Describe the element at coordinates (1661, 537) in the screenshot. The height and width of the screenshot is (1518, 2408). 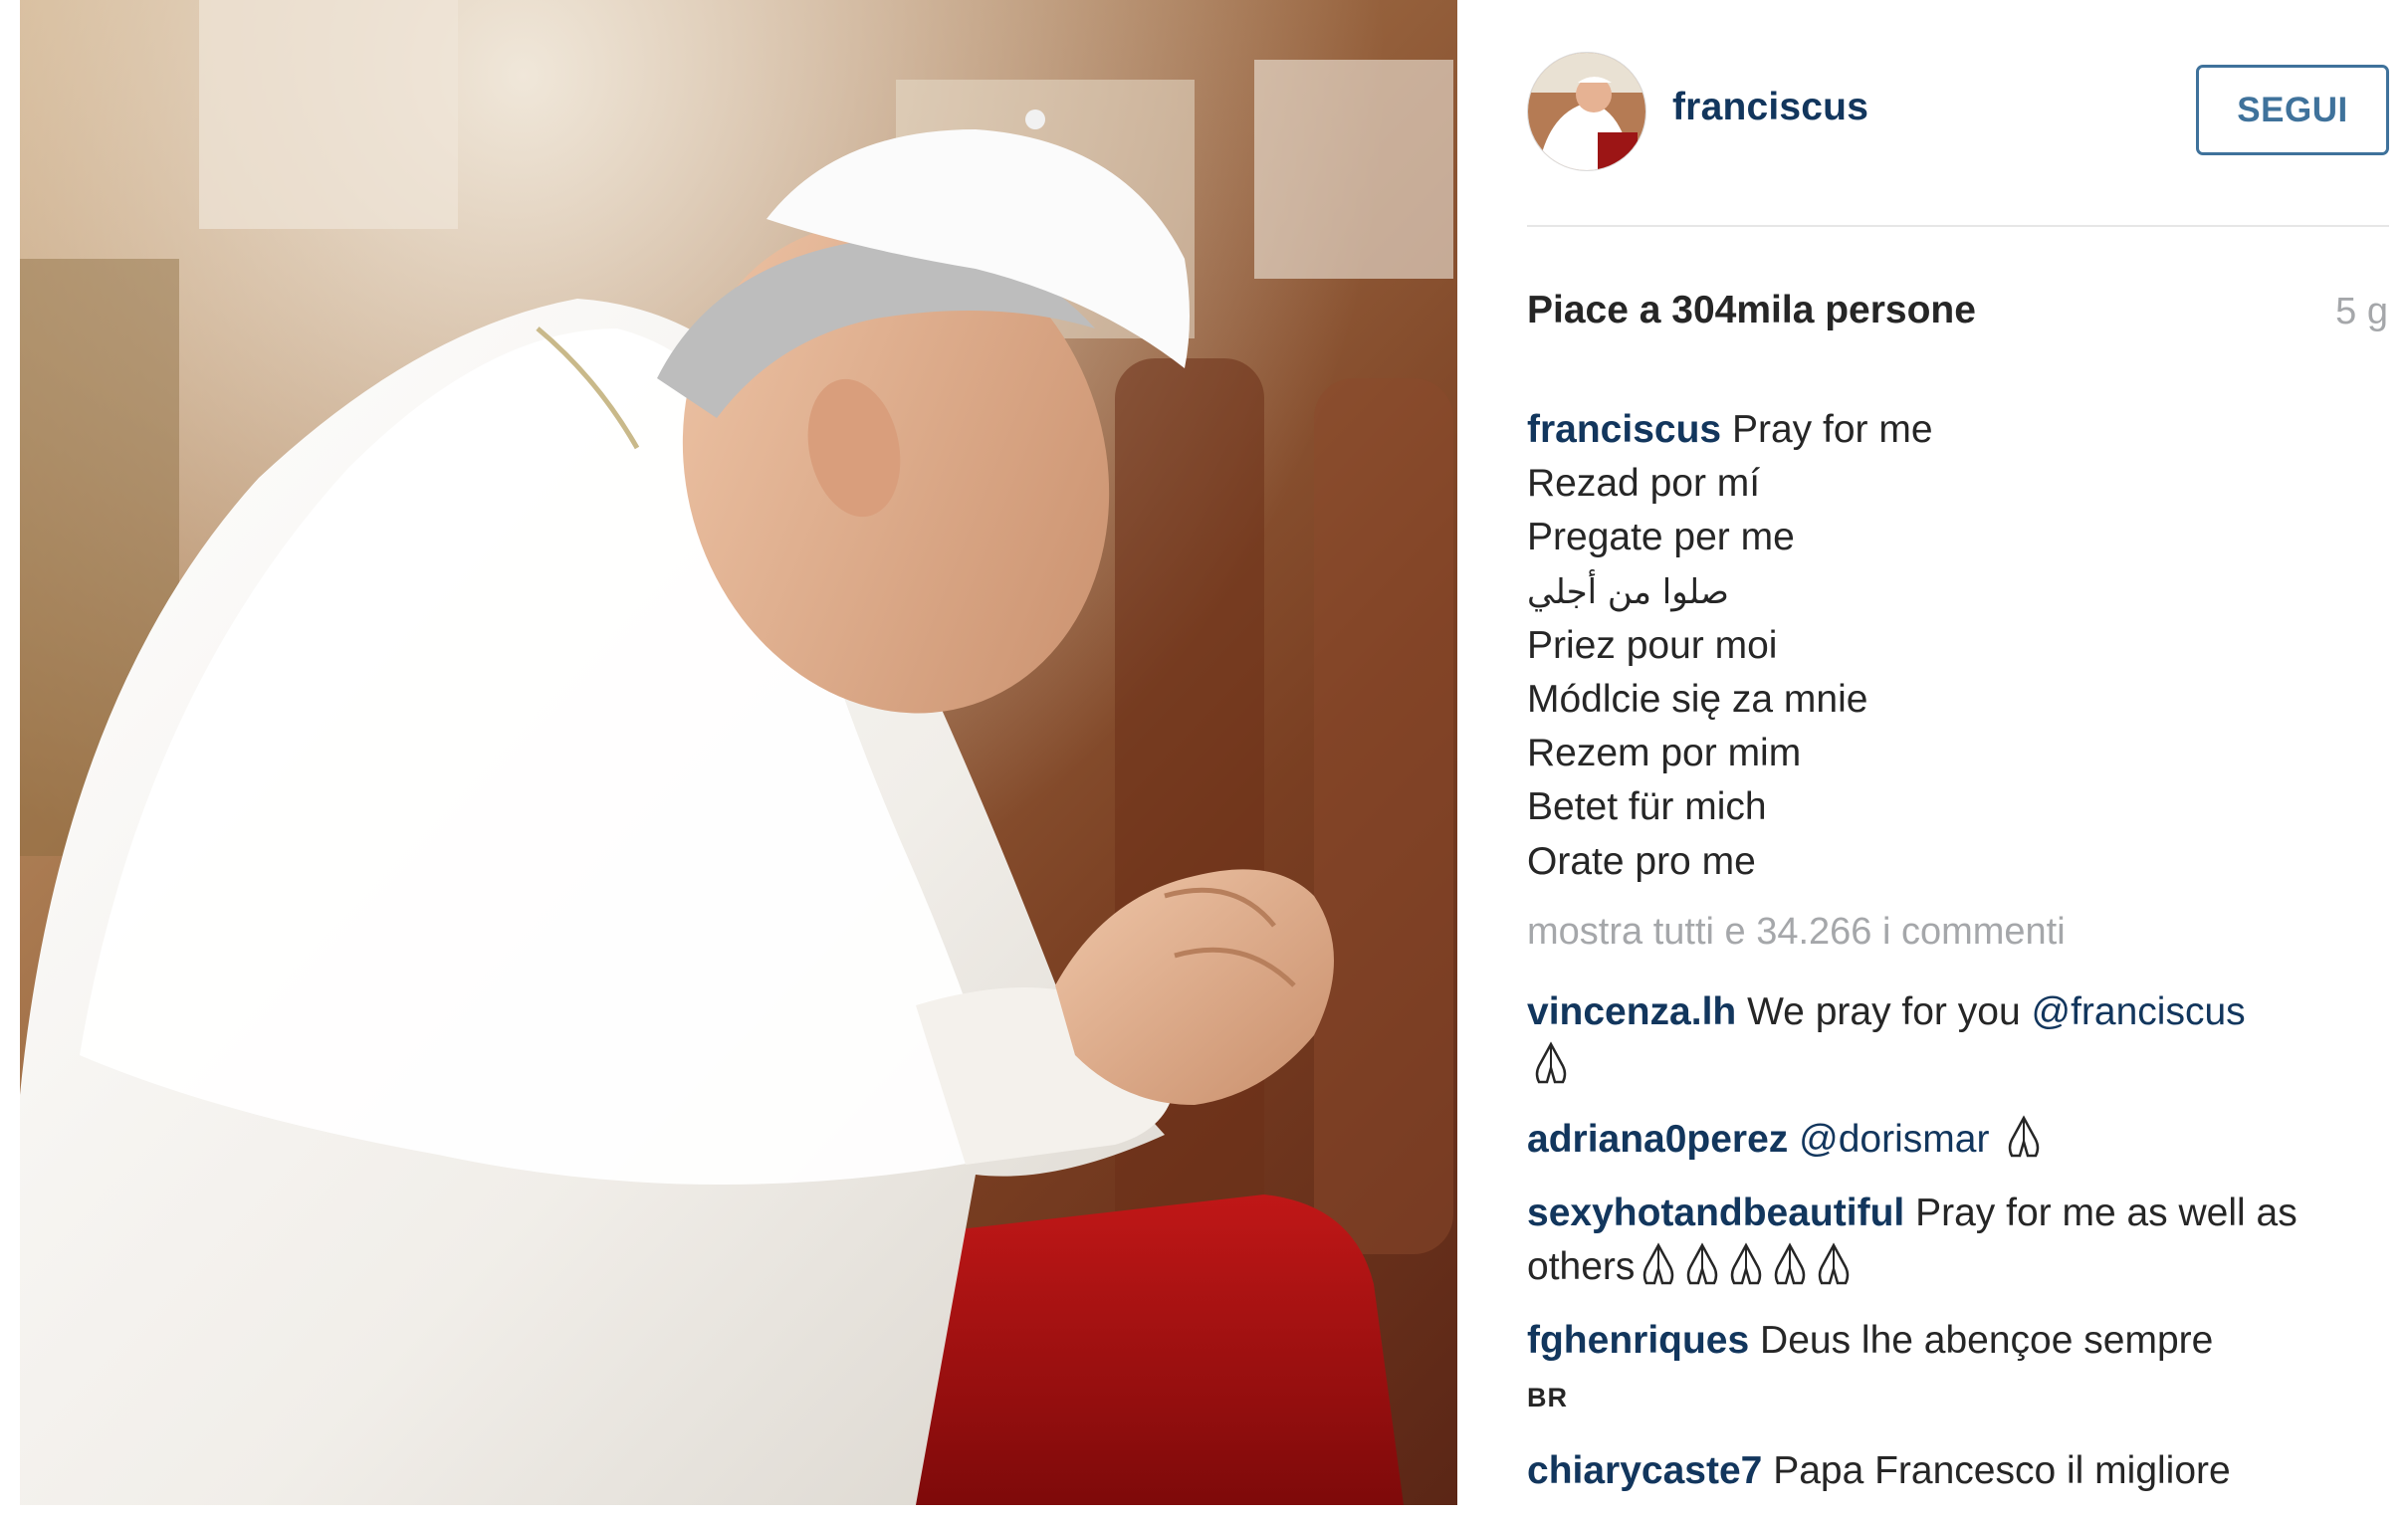
I see `caption-line: Pregate per me` at that location.